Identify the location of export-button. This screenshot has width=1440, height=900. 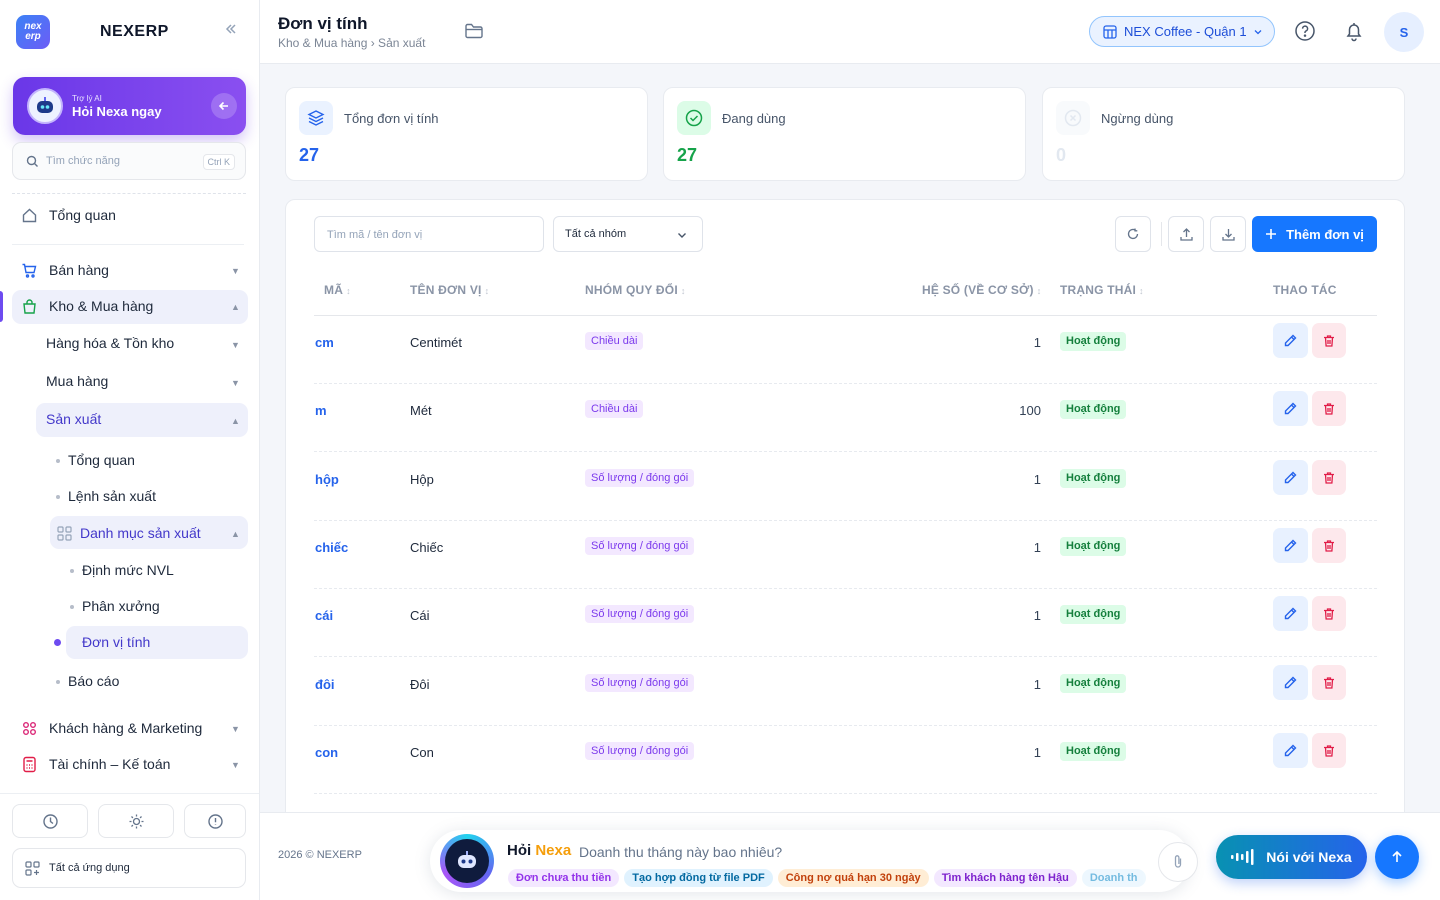
(1228, 234).